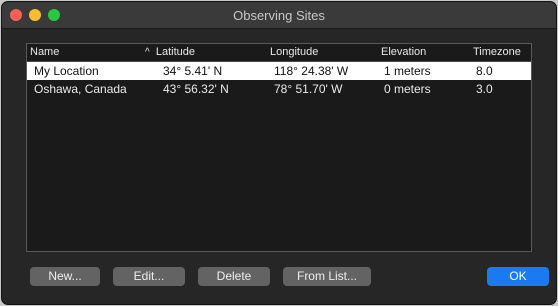  What do you see at coordinates (311, 71) in the screenshot?
I see `longitude-cell: 118° 24.38' W` at bounding box center [311, 71].